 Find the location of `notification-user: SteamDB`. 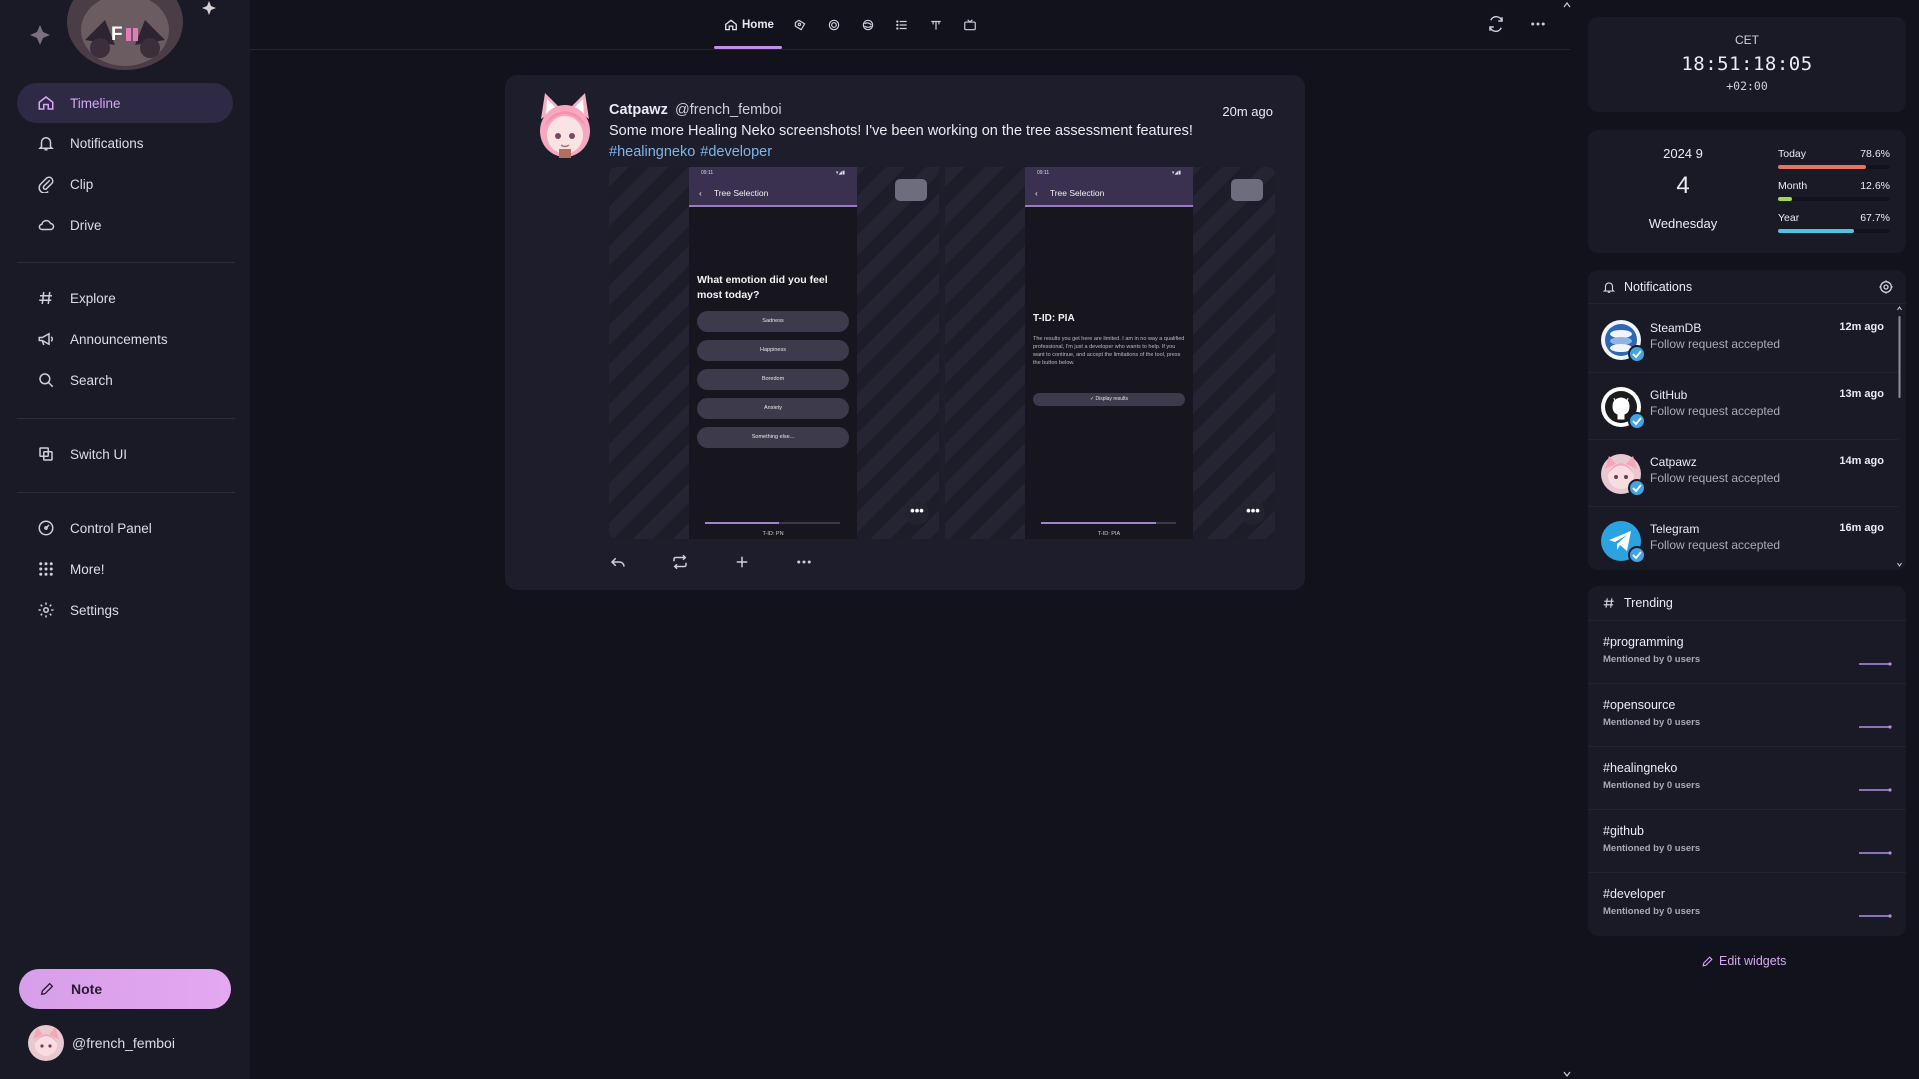

notification-user: SteamDB is located at coordinates (1675, 328).